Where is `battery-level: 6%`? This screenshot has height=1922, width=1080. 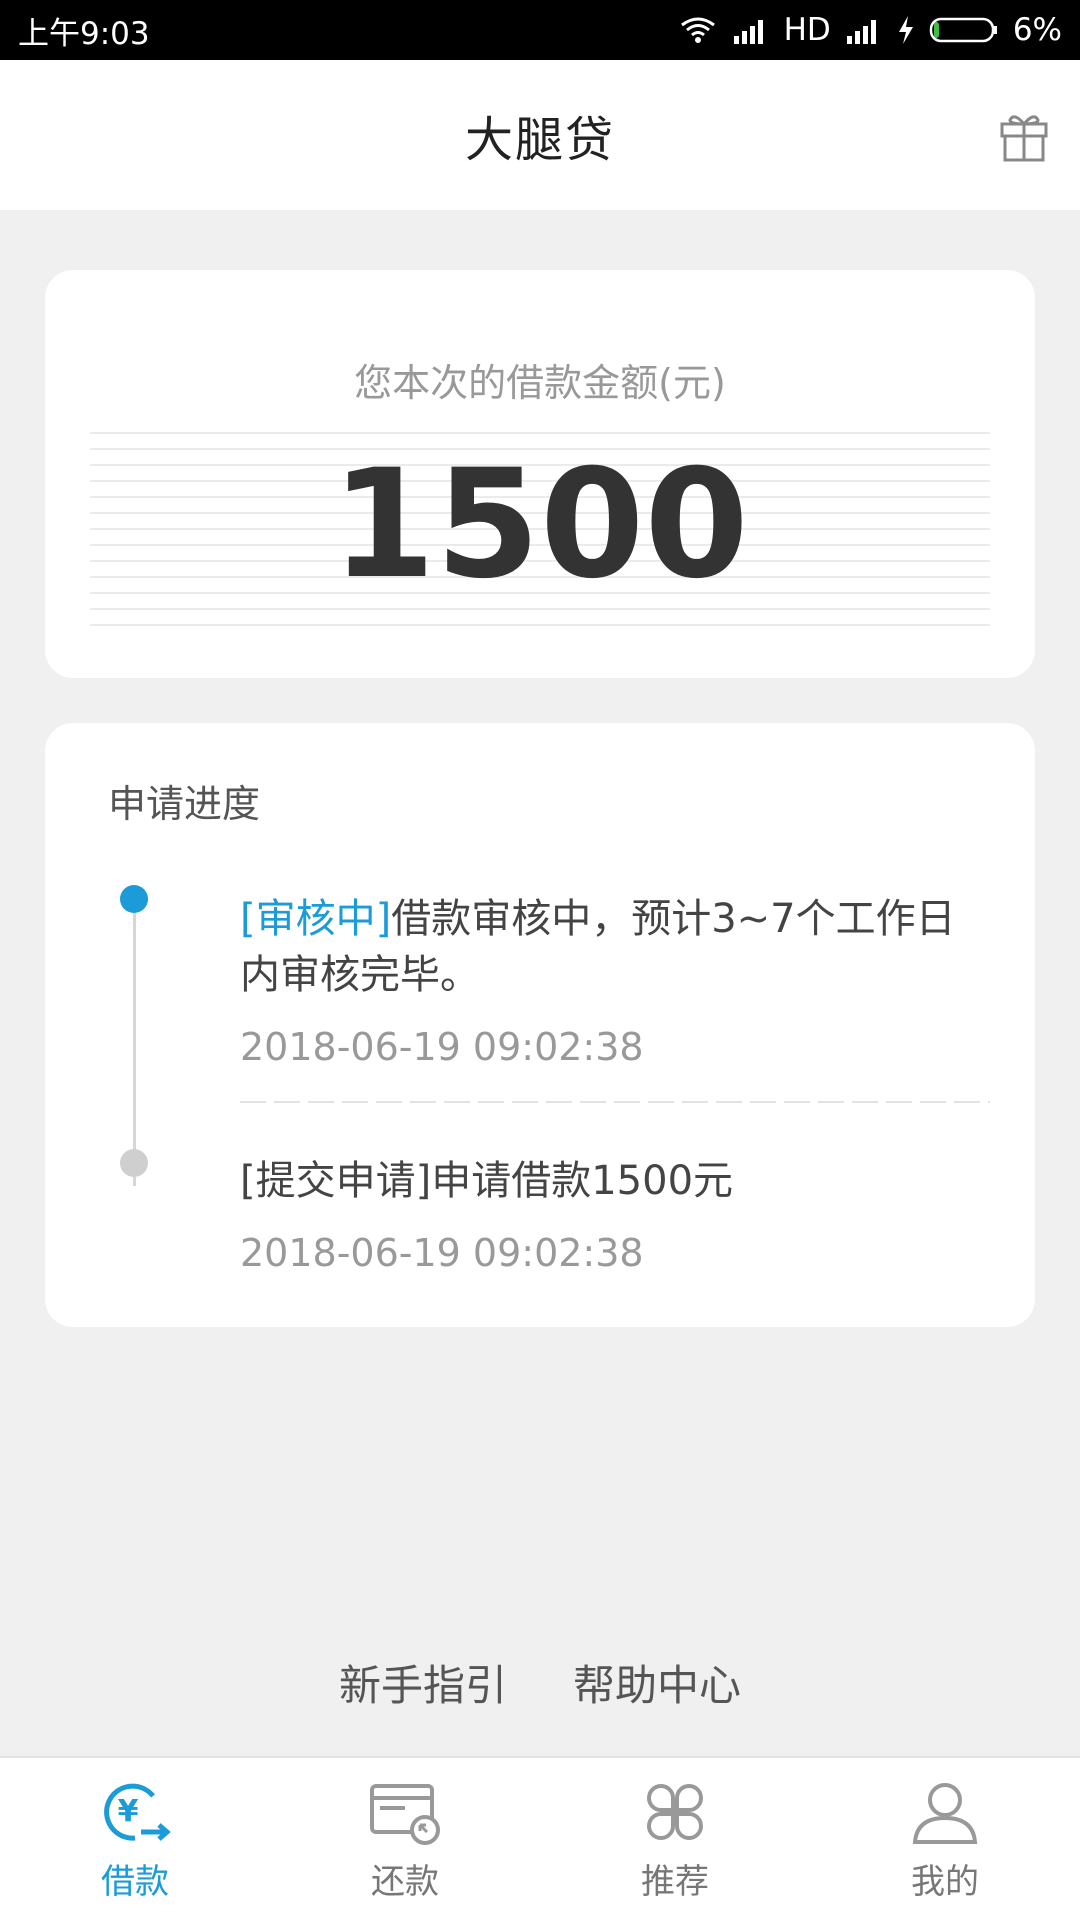 battery-level: 6% is located at coordinates (1037, 30).